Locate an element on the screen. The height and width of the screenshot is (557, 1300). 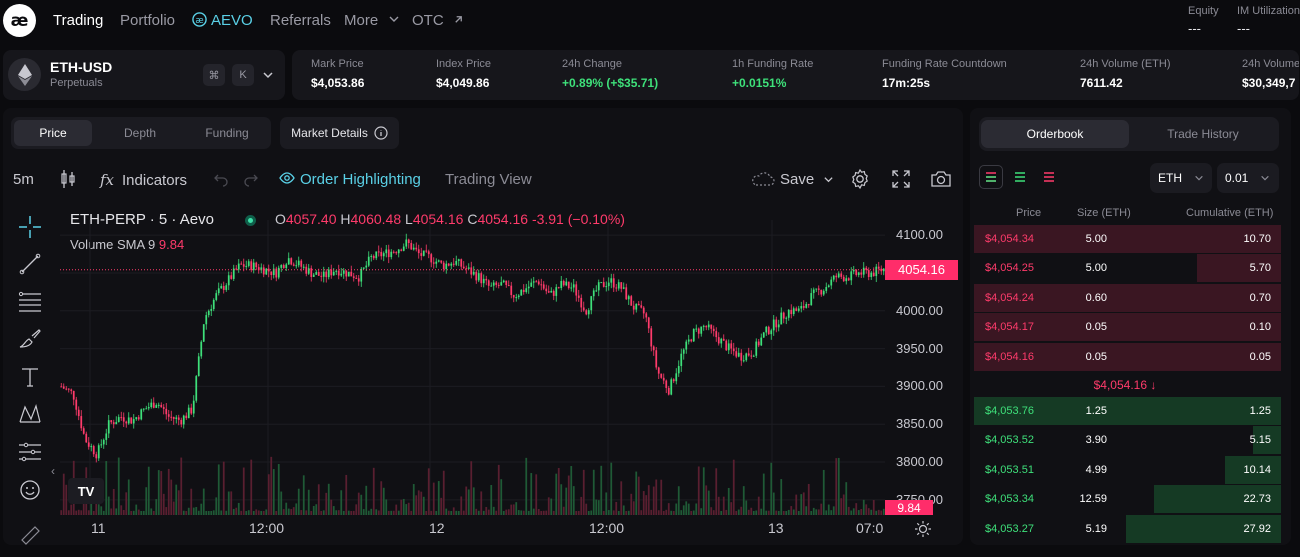
nav-portfolio: Portfolio is located at coordinates (147, 20).